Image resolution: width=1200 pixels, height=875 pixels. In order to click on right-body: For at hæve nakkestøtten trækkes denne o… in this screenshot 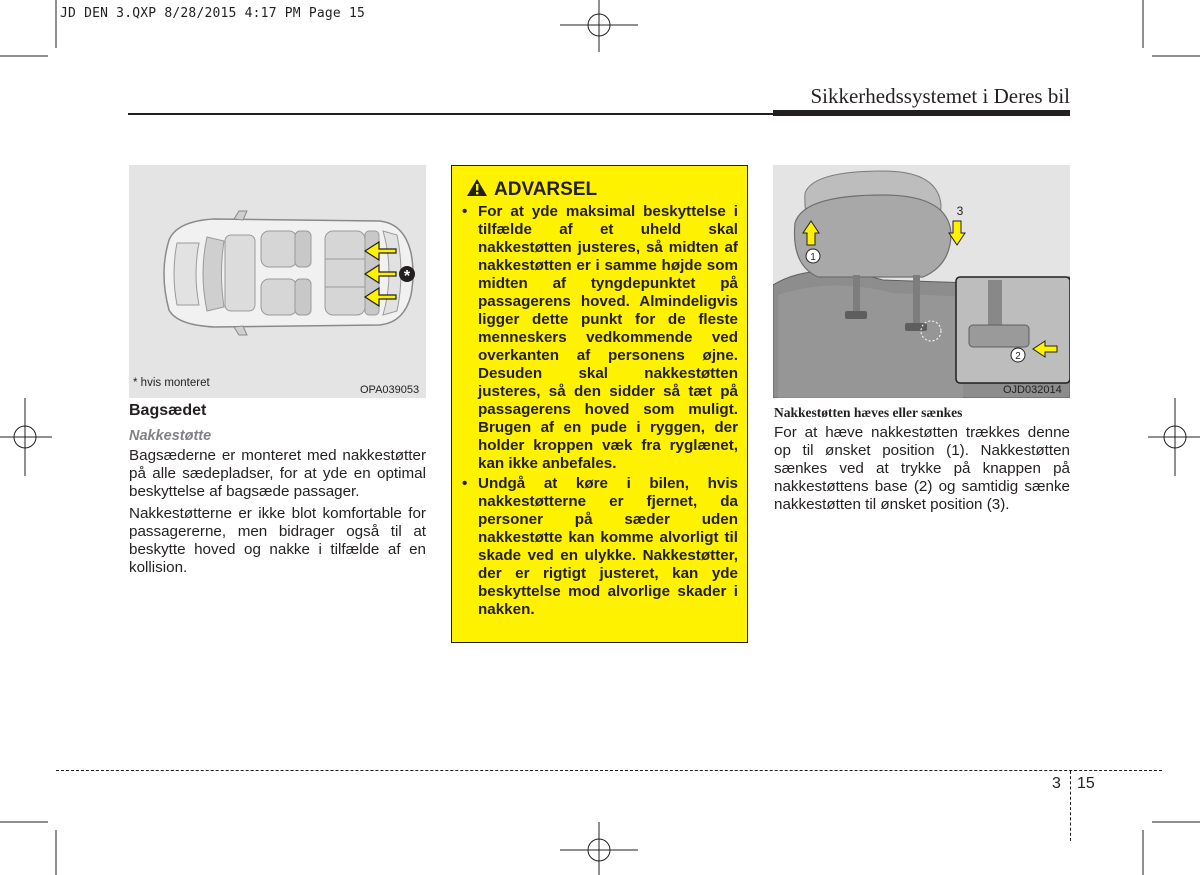, I will do `click(922, 469)`.